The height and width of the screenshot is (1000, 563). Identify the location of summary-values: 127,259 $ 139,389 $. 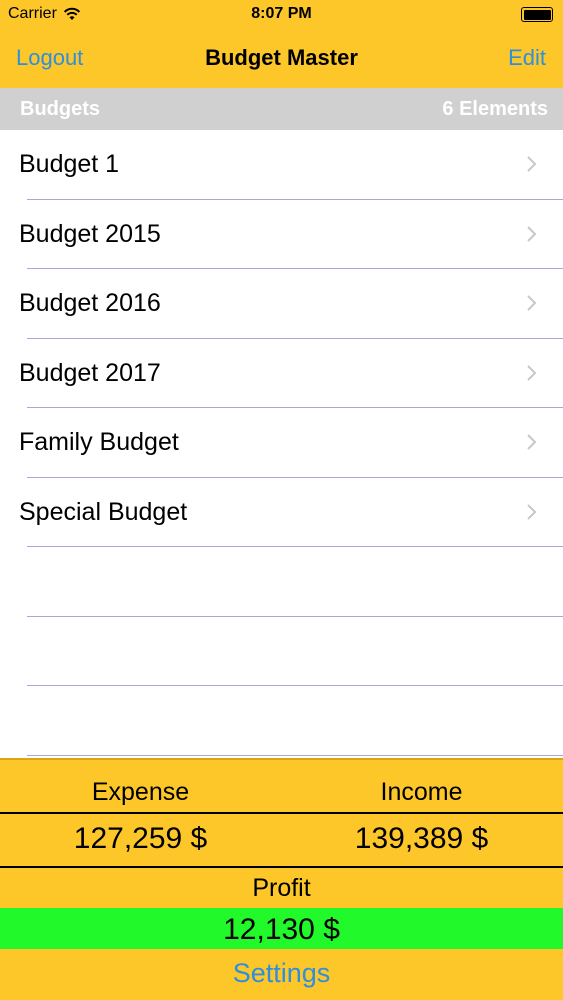
(281, 840).